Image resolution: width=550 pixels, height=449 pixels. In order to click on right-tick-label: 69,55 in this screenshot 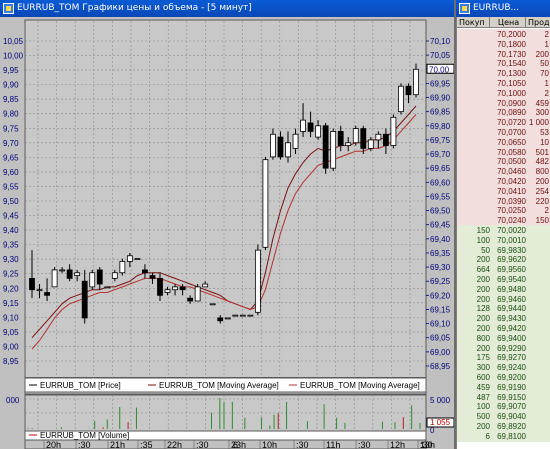, I will do `click(440, 196)`.